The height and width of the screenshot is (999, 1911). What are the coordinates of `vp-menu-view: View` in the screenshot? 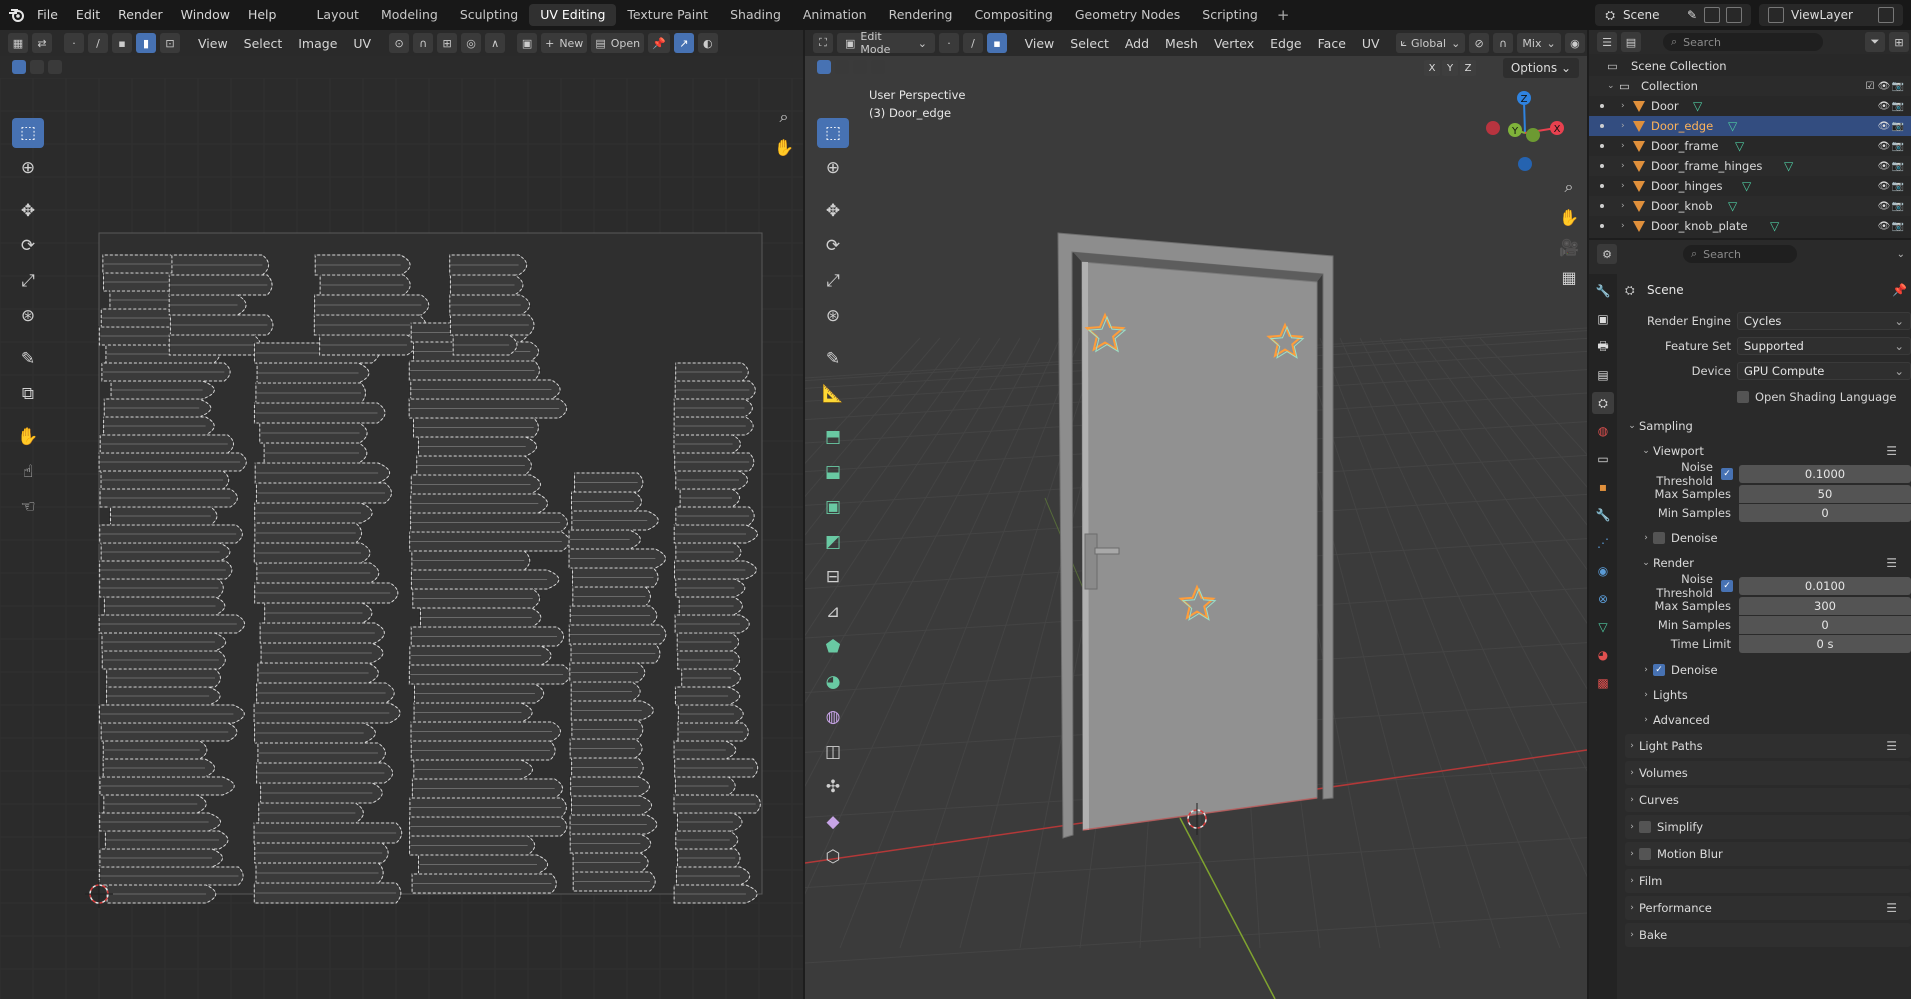 It's located at (1040, 43).